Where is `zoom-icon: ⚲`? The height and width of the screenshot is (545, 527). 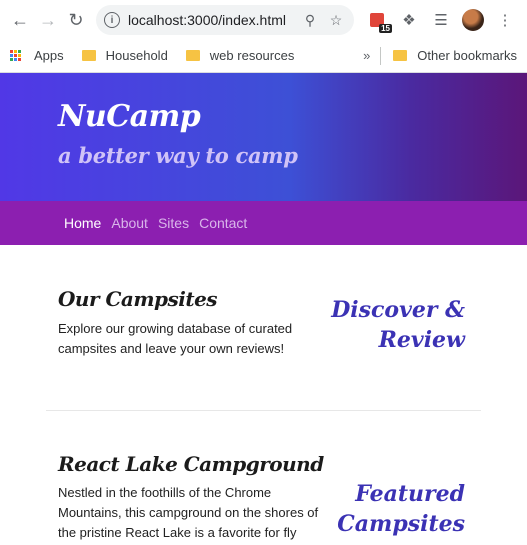 zoom-icon: ⚲ is located at coordinates (310, 20).